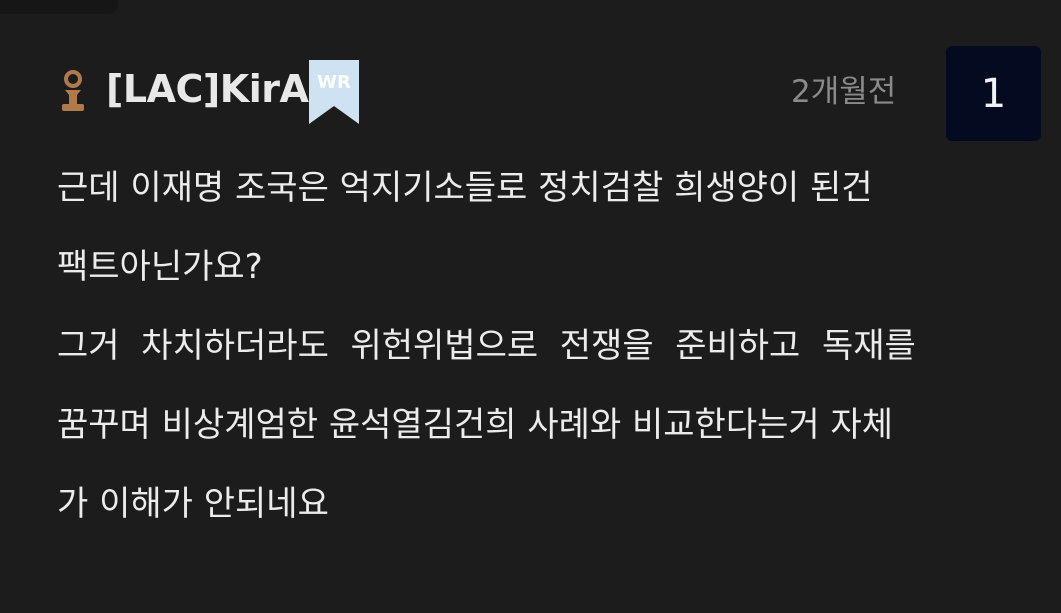 This screenshot has height=613, width=1061. I want to click on comment-header: [LAC]KirA WR 2개월전 1, so click(549, 93).